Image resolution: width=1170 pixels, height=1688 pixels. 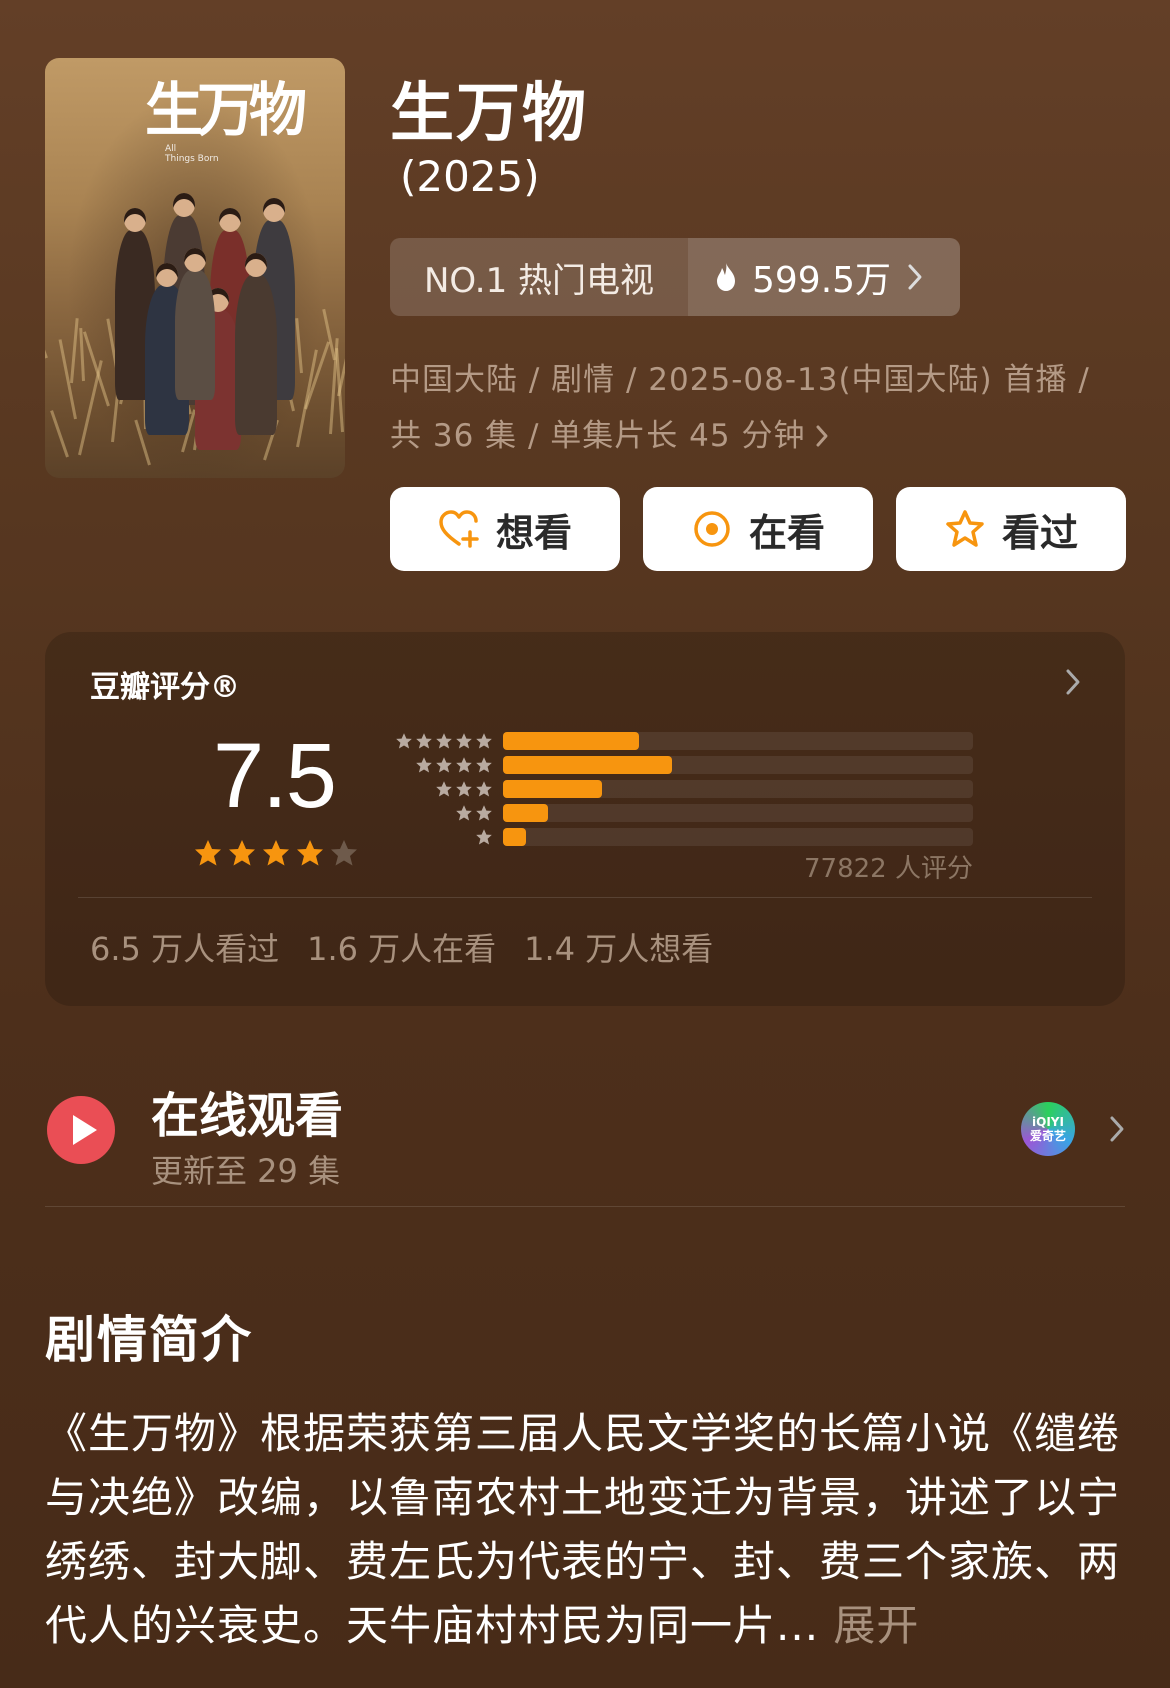 I want to click on rating-count: 77822 人评分, so click(x=888, y=869).